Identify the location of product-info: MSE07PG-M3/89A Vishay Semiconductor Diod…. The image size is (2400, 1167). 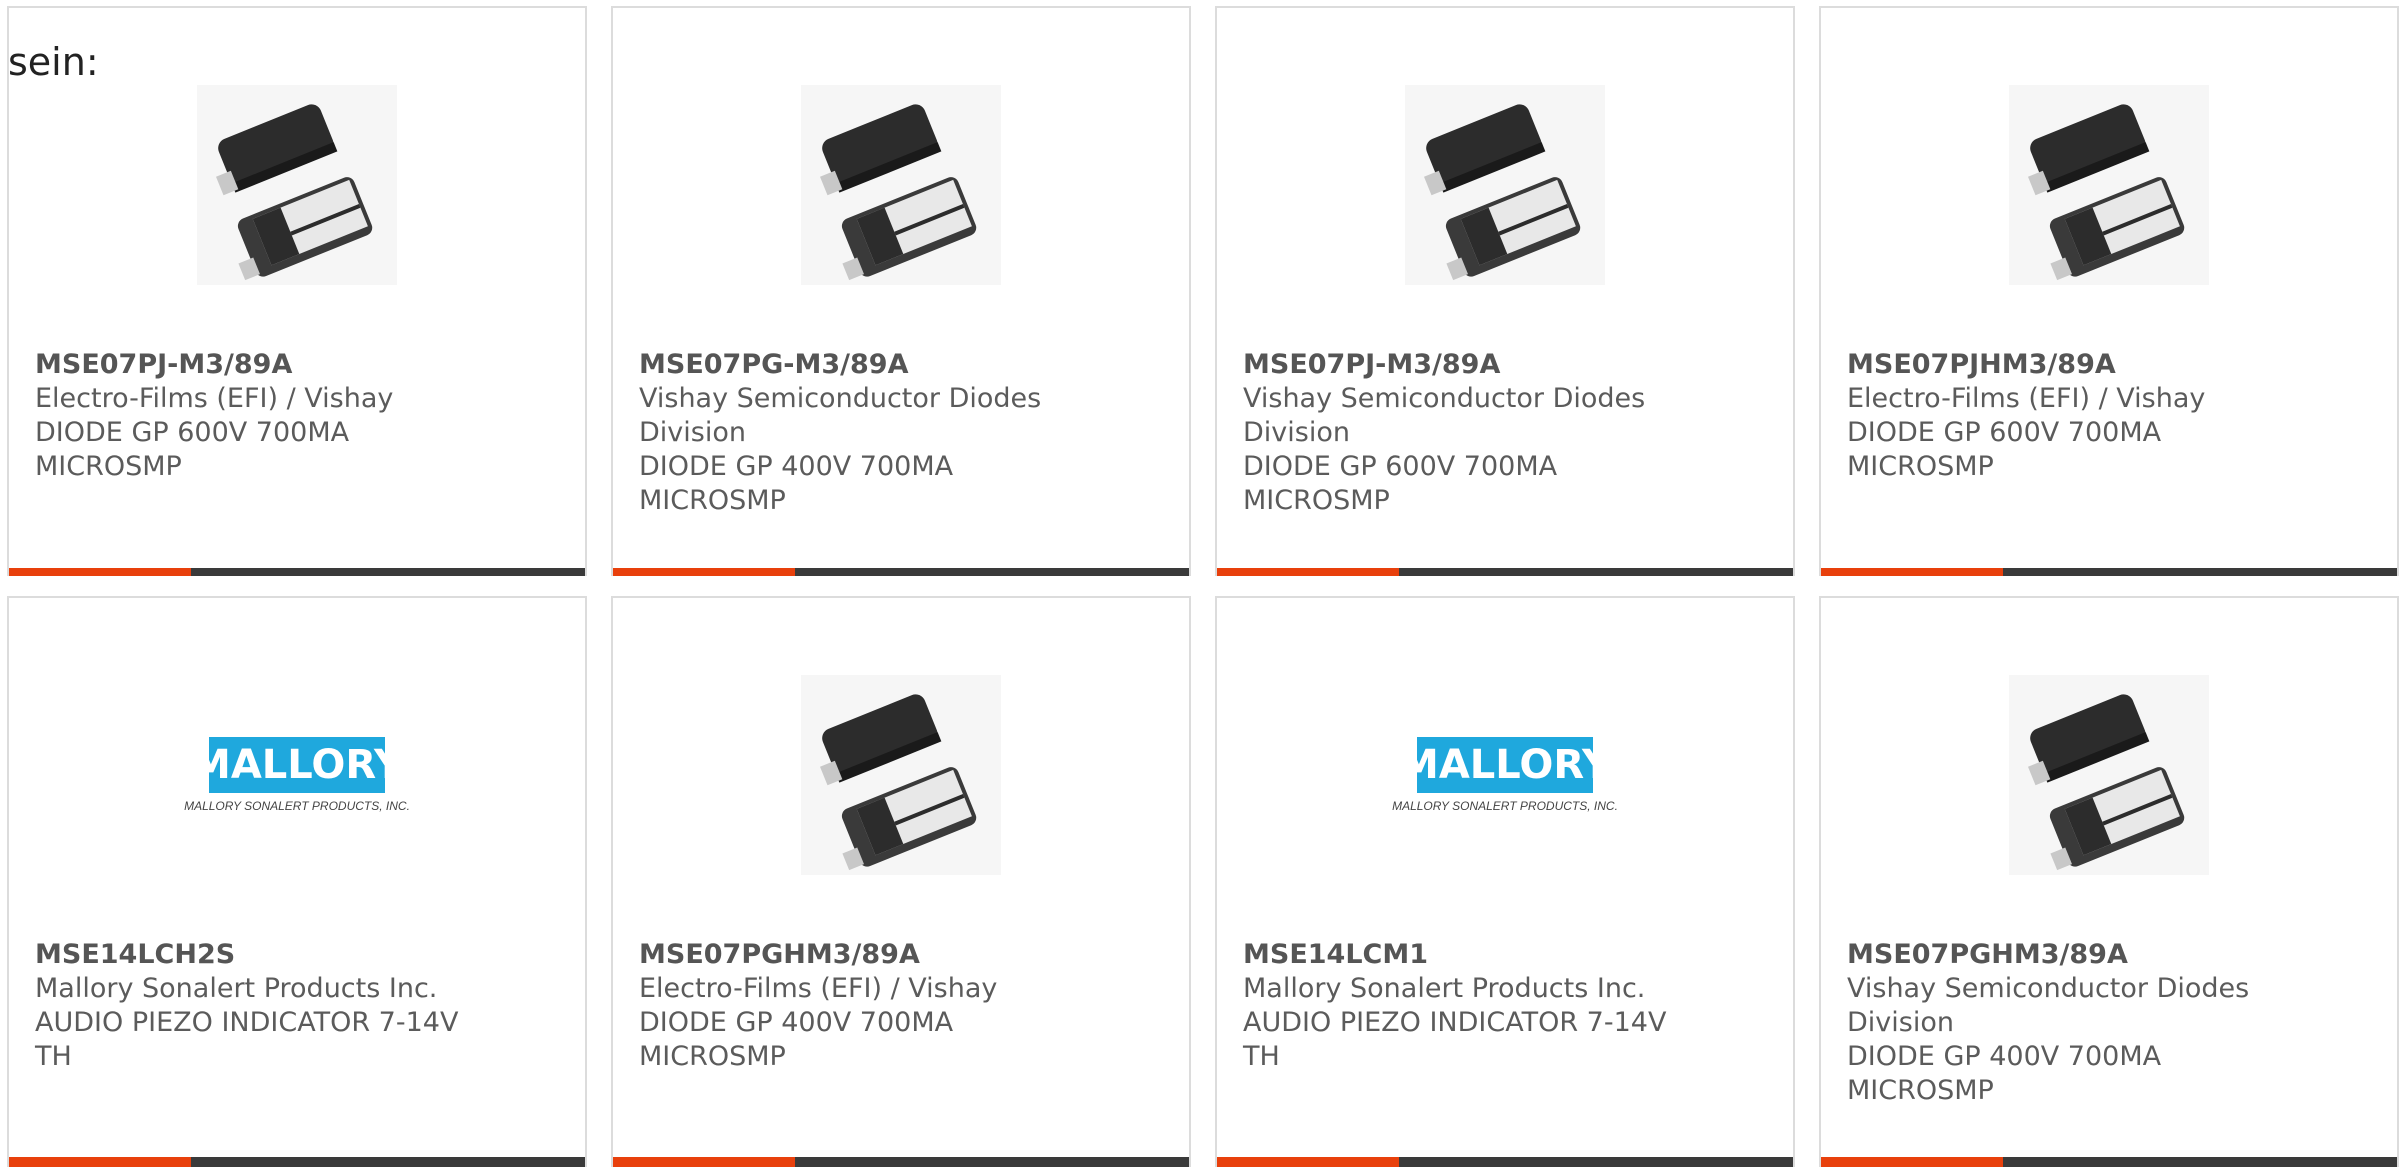
(904, 433).